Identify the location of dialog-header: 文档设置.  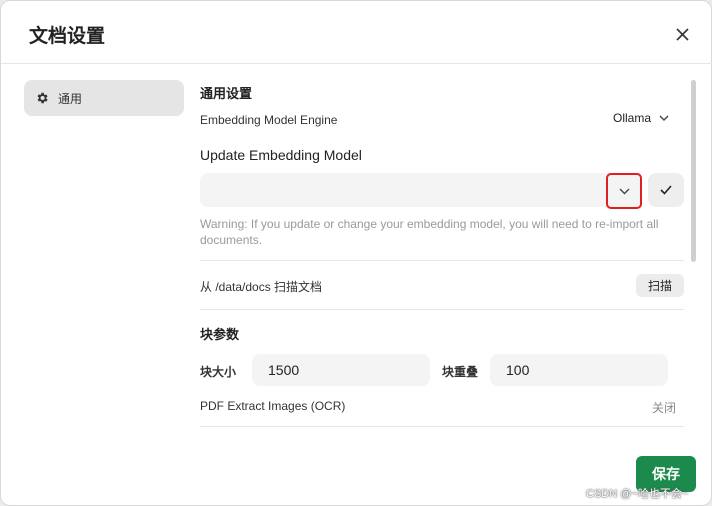
(356, 32).